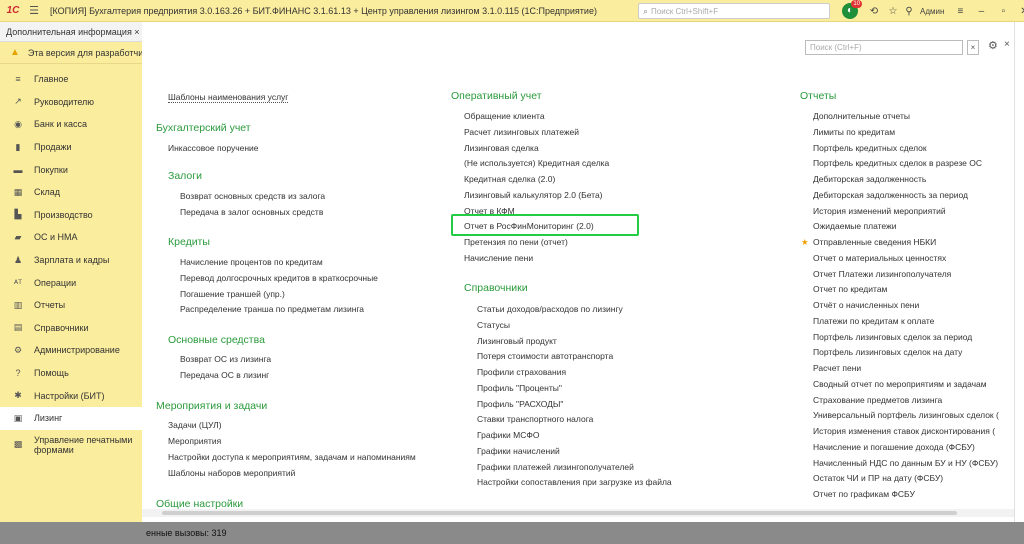  What do you see at coordinates (894, 447) in the screenshot?
I see `link-item: Начисление и погашение дохода (ФСБУ)` at bounding box center [894, 447].